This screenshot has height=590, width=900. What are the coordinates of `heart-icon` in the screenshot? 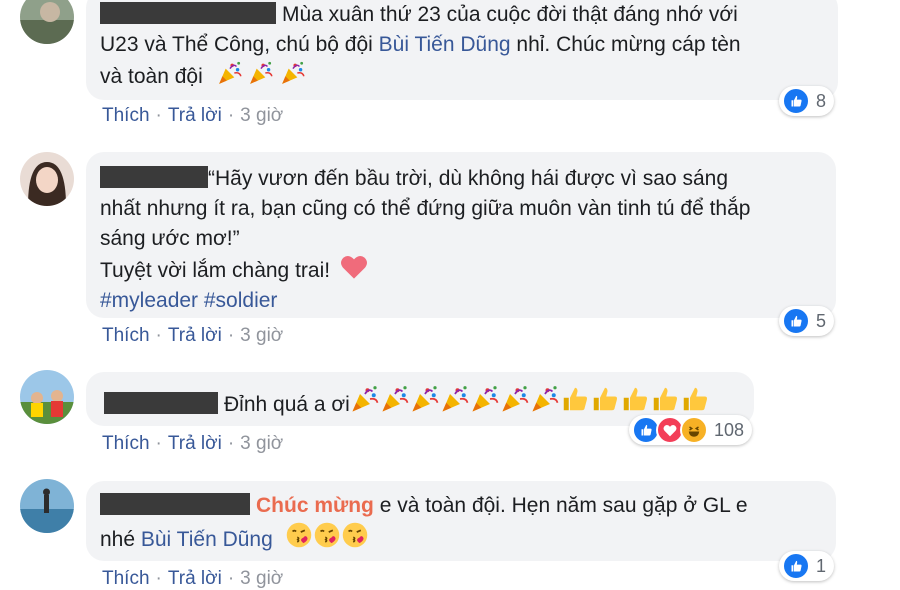 It's located at (353, 267).